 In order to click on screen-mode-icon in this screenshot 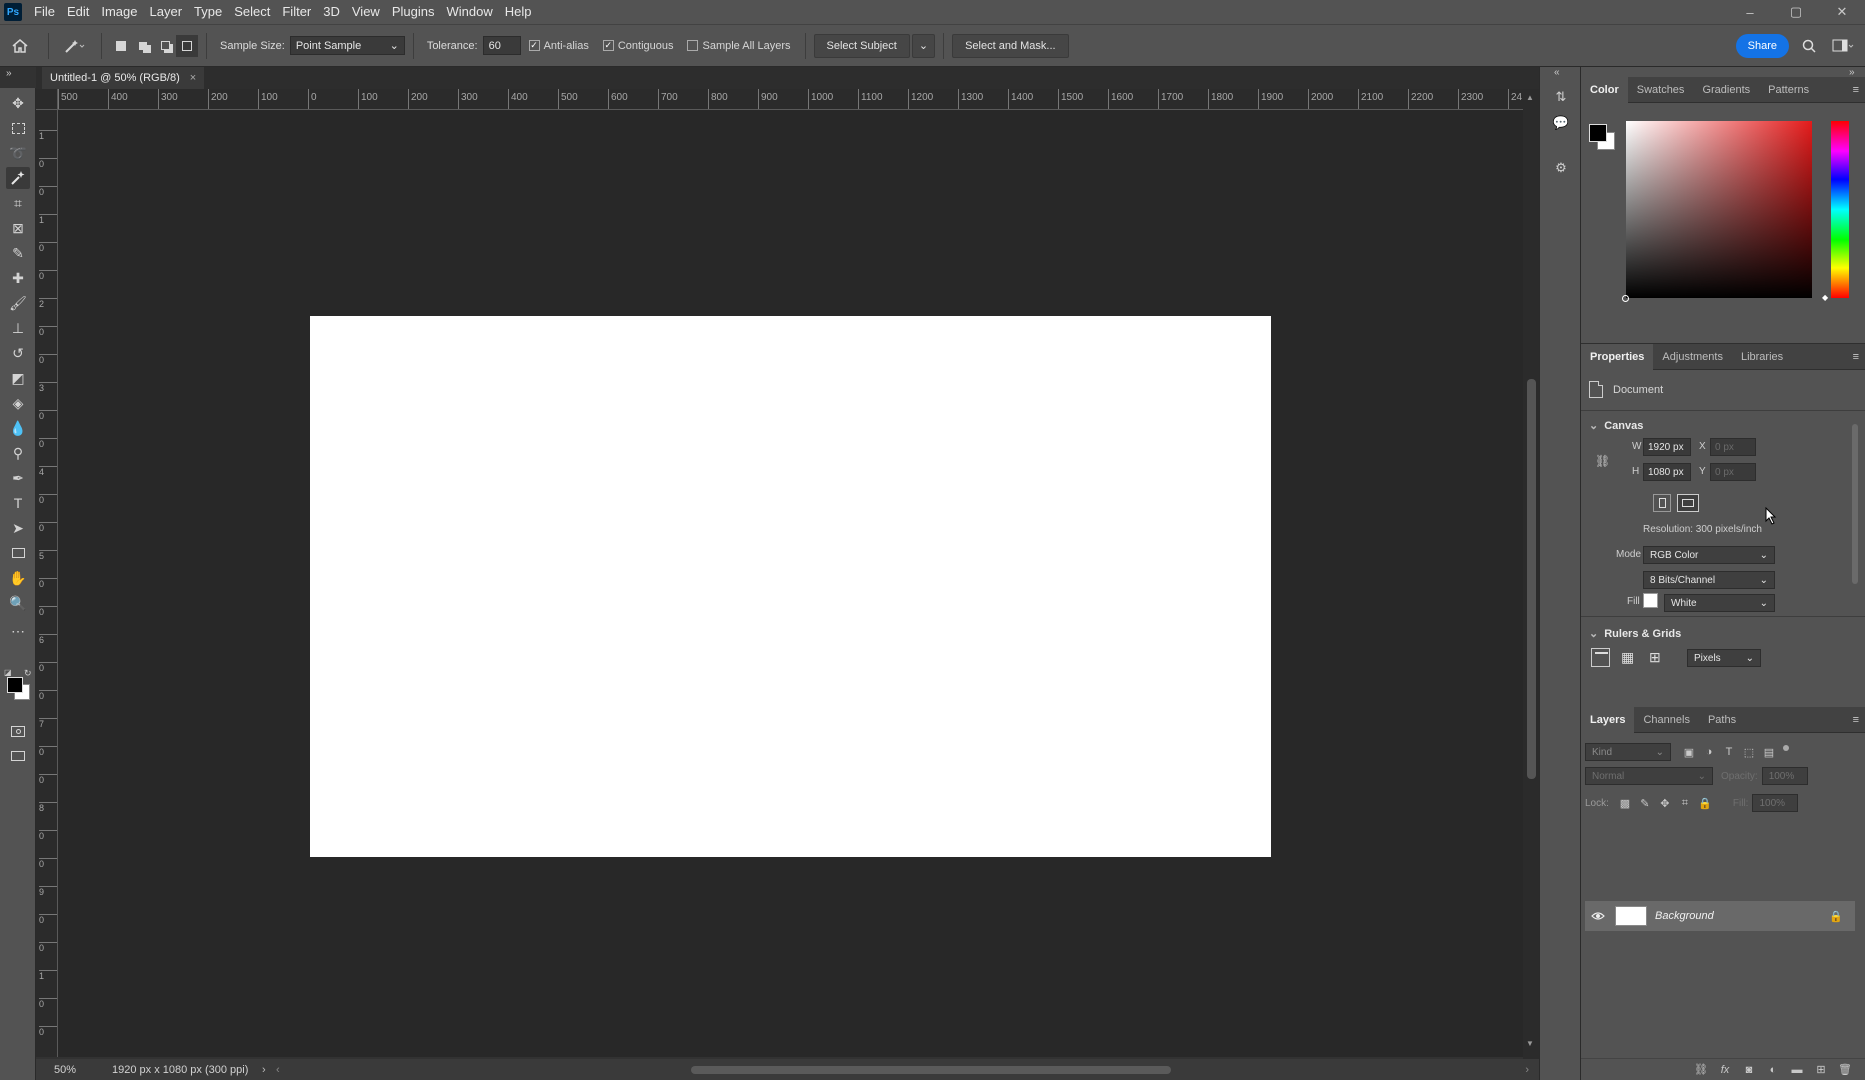, I will do `click(18, 756)`.